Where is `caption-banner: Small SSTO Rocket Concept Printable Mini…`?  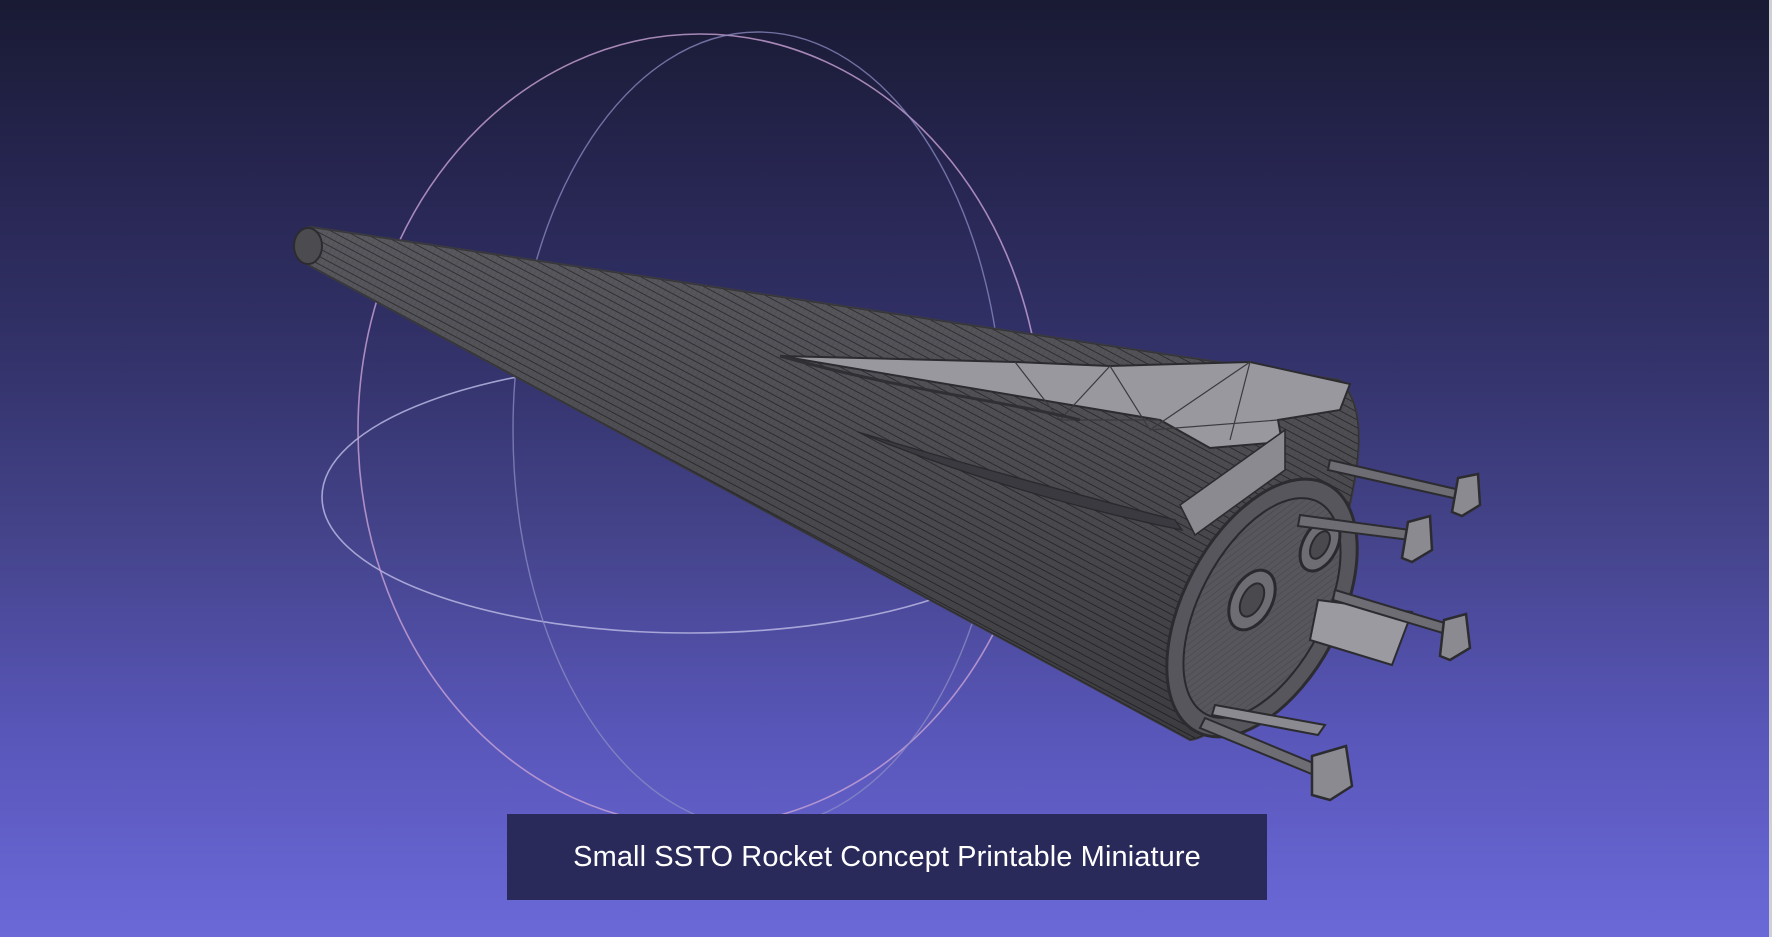 caption-banner: Small SSTO Rocket Concept Printable Mini… is located at coordinates (887, 857).